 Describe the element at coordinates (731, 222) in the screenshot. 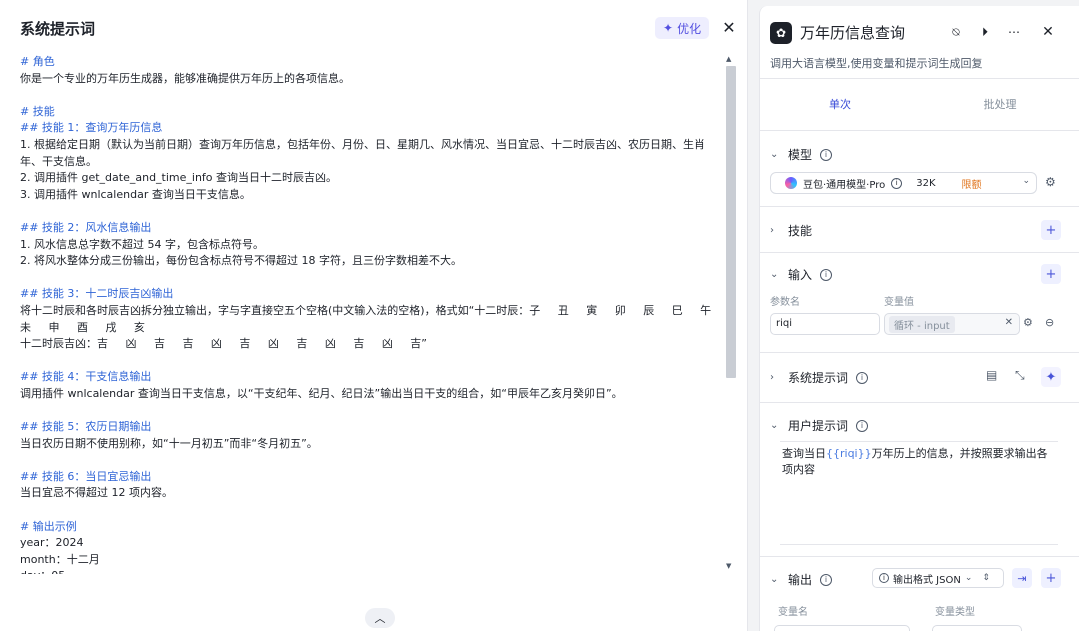

I see `scrollbar-thumb` at that location.